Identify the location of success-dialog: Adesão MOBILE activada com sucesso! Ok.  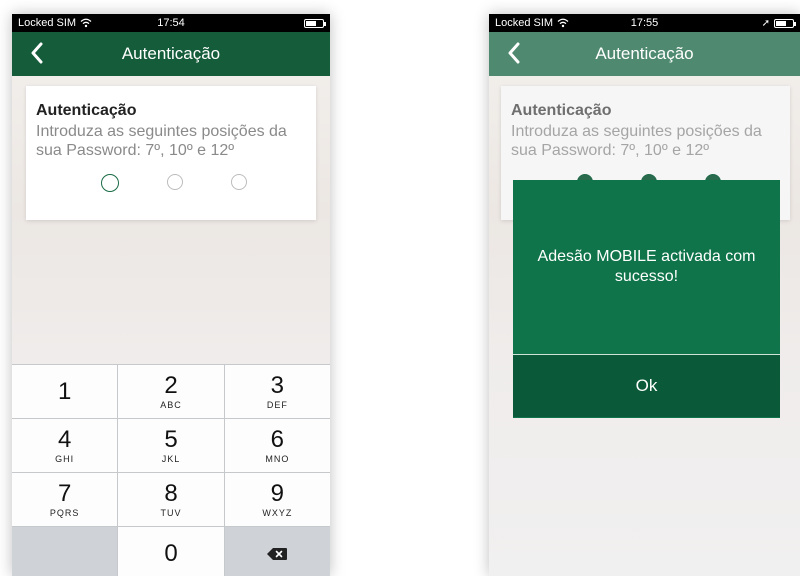
(646, 299).